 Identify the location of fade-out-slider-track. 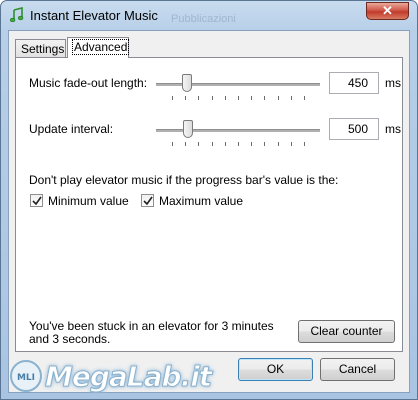
(238, 85).